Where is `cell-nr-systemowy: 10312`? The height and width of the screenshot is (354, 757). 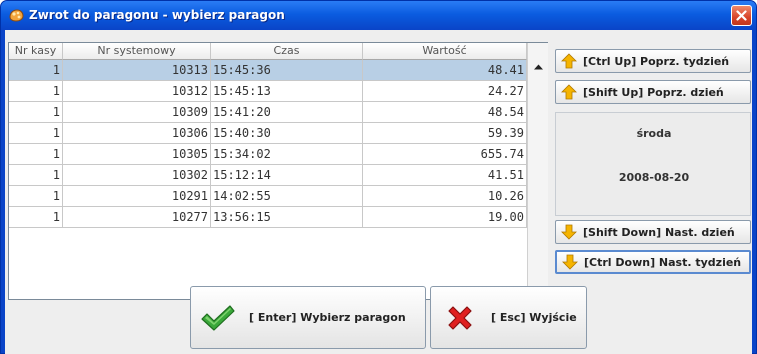 cell-nr-systemowy: 10312 is located at coordinates (137, 91).